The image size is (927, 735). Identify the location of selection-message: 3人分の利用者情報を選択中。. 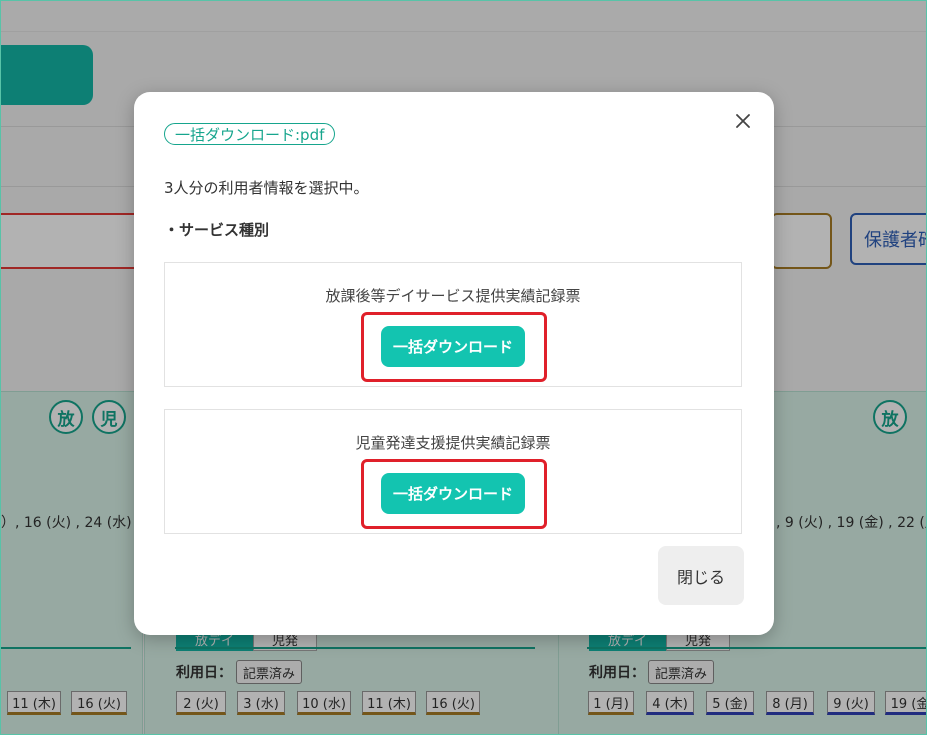
(266, 188).